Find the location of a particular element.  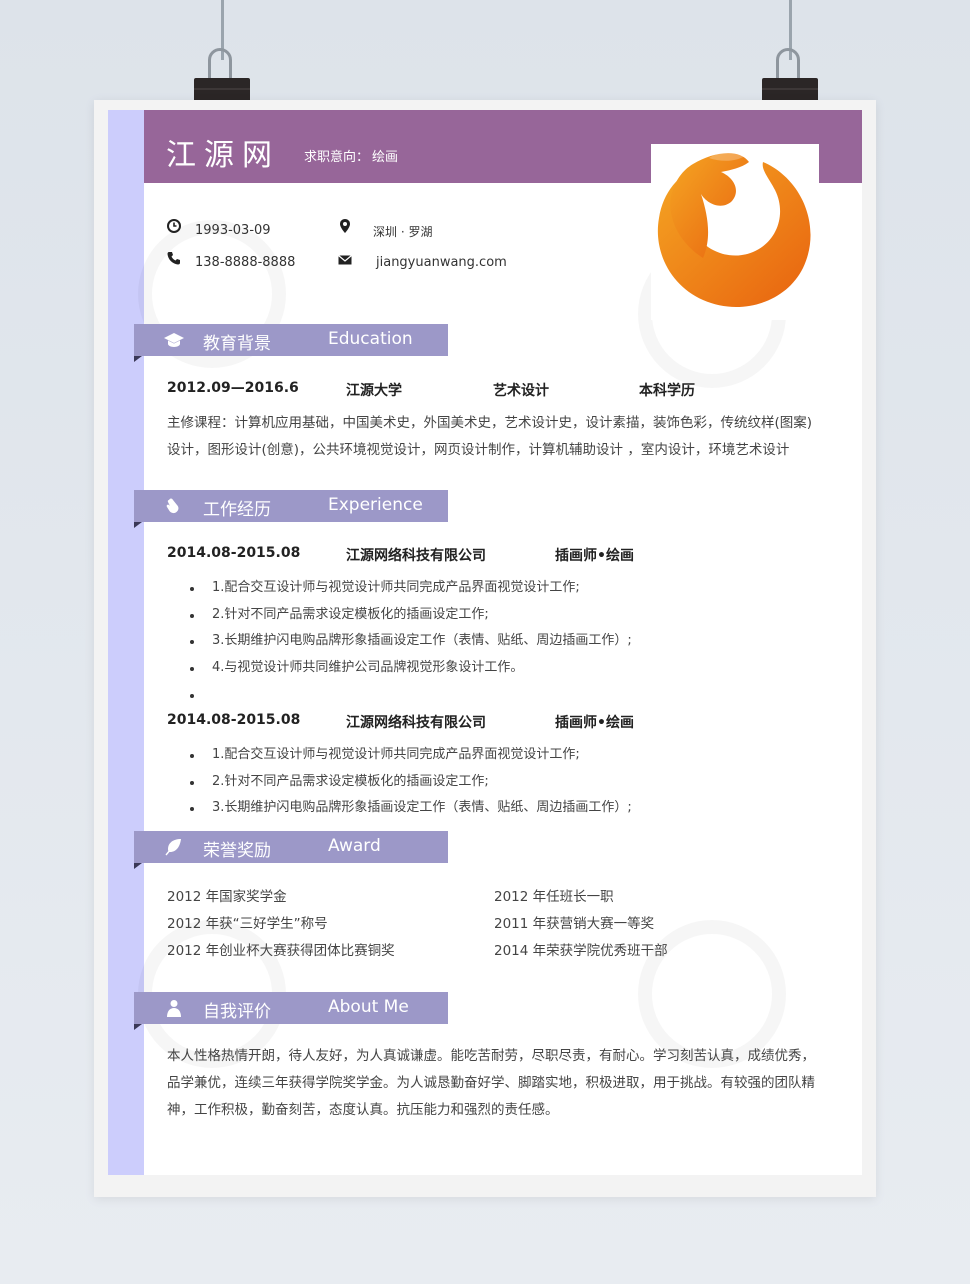

mail-icon is located at coordinates (345, 260).